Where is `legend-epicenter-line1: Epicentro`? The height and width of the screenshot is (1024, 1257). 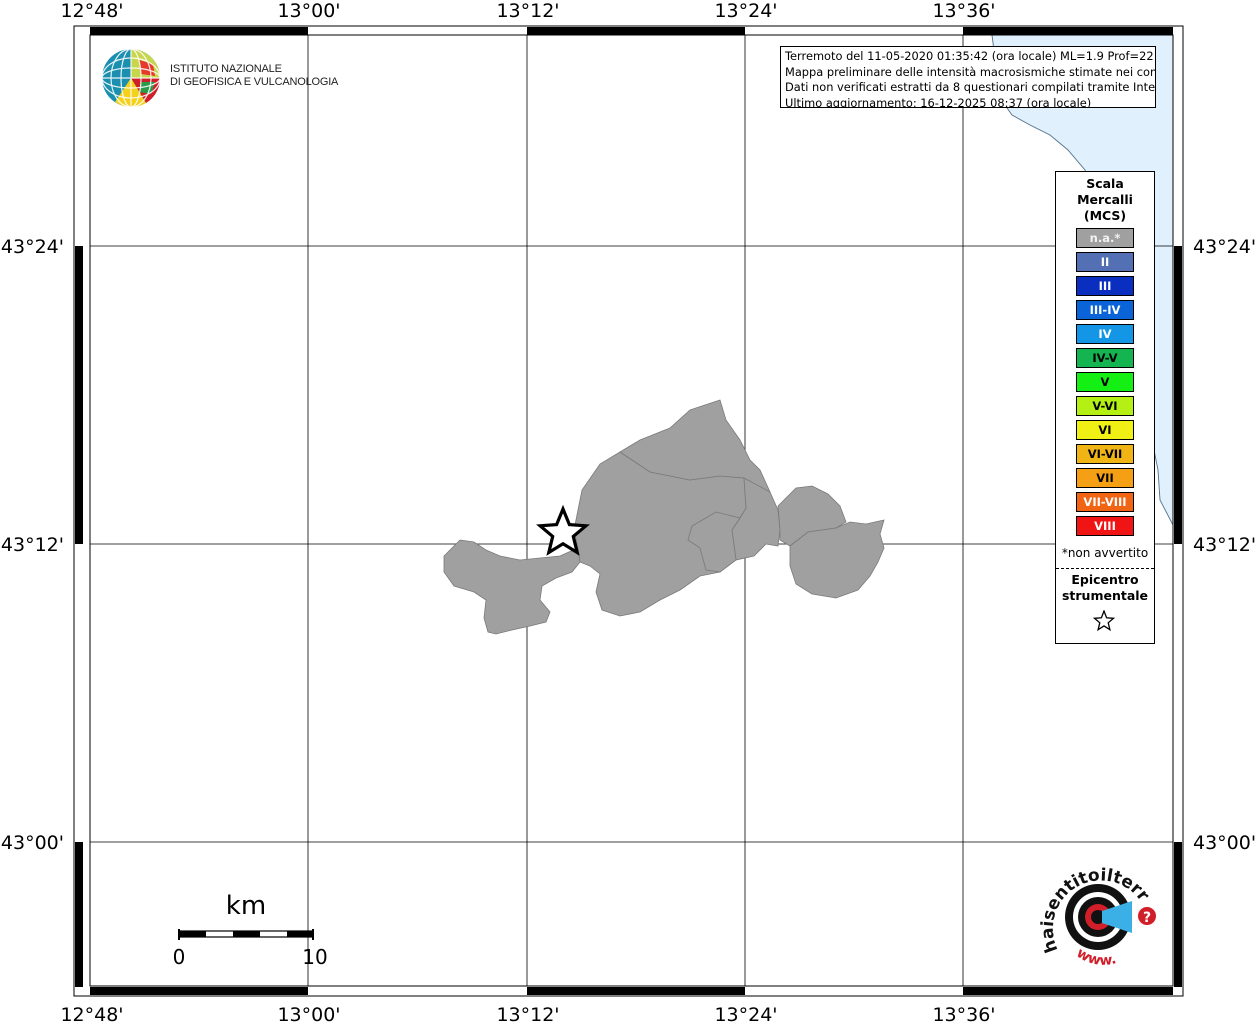
legend-epicenter-line1: Epicentro is located at coordinates (1105, 579).